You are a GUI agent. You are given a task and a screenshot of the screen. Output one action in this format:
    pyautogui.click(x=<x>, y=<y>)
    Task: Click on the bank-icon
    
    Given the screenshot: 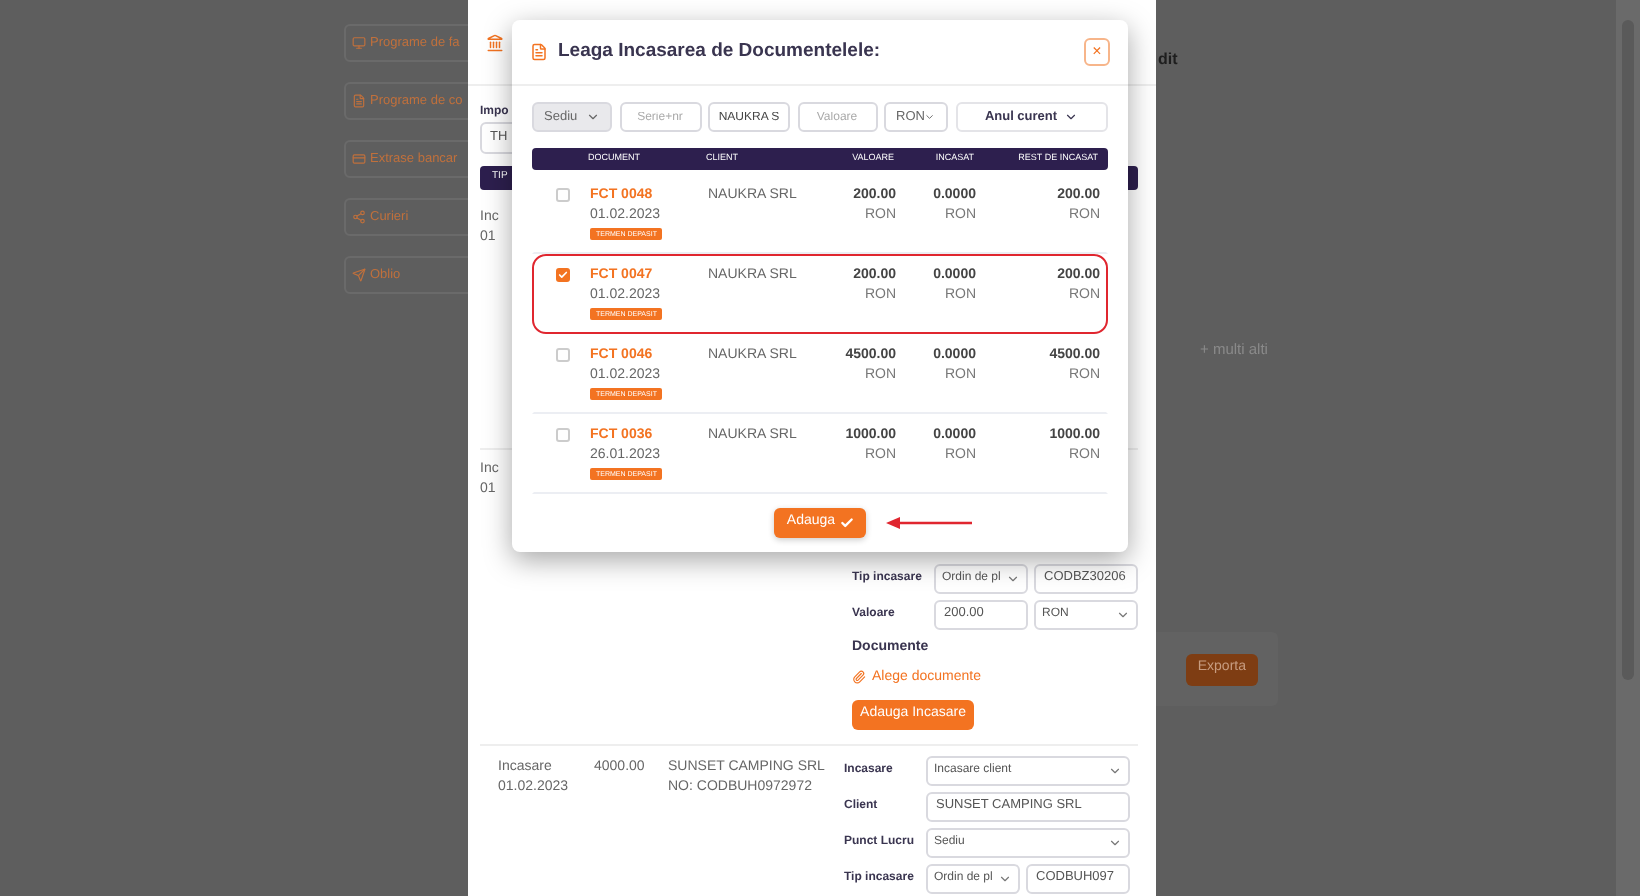 What is the action you would take?
    pyautogui.click(x=495, y=42)
    